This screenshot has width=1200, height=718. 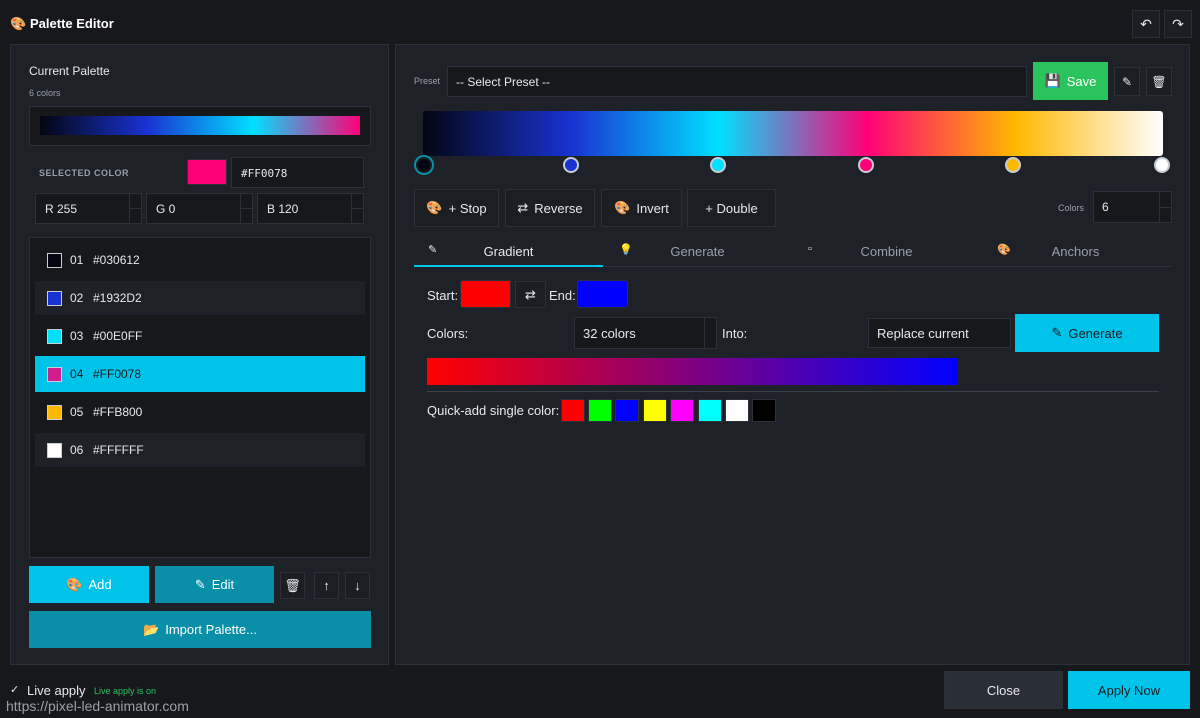 I want to click on close-button: Close, so click(x=1003, y=690).